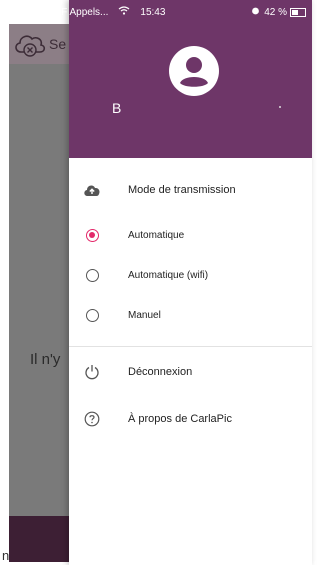  I want to click on cloud-error-icon, so click(30, 46).